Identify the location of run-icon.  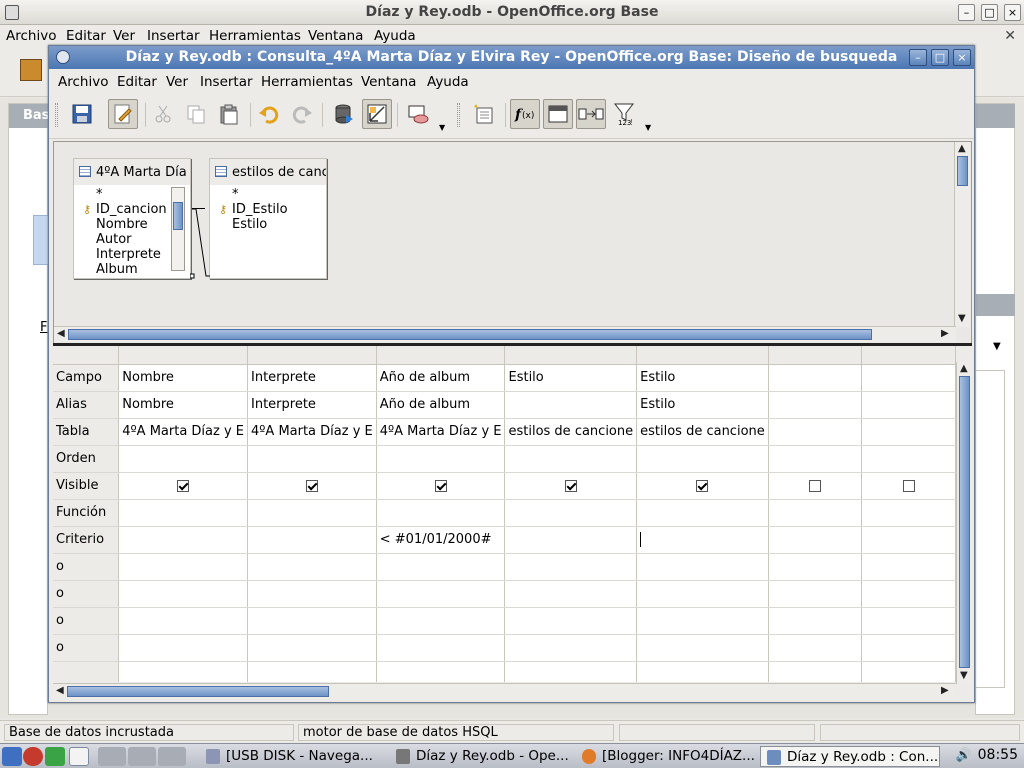
(55, 756).